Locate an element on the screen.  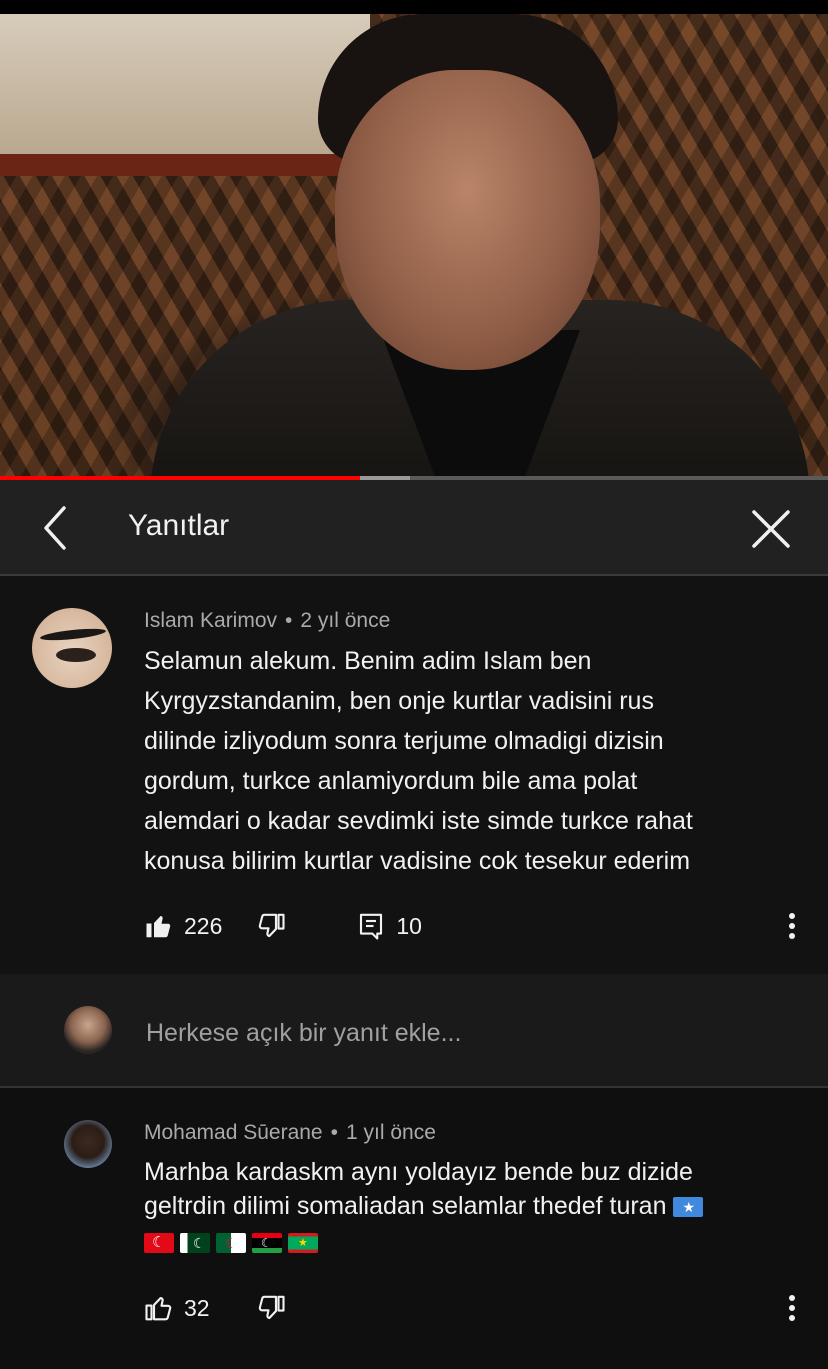
flags-row is located at coordinates (474, 1242).